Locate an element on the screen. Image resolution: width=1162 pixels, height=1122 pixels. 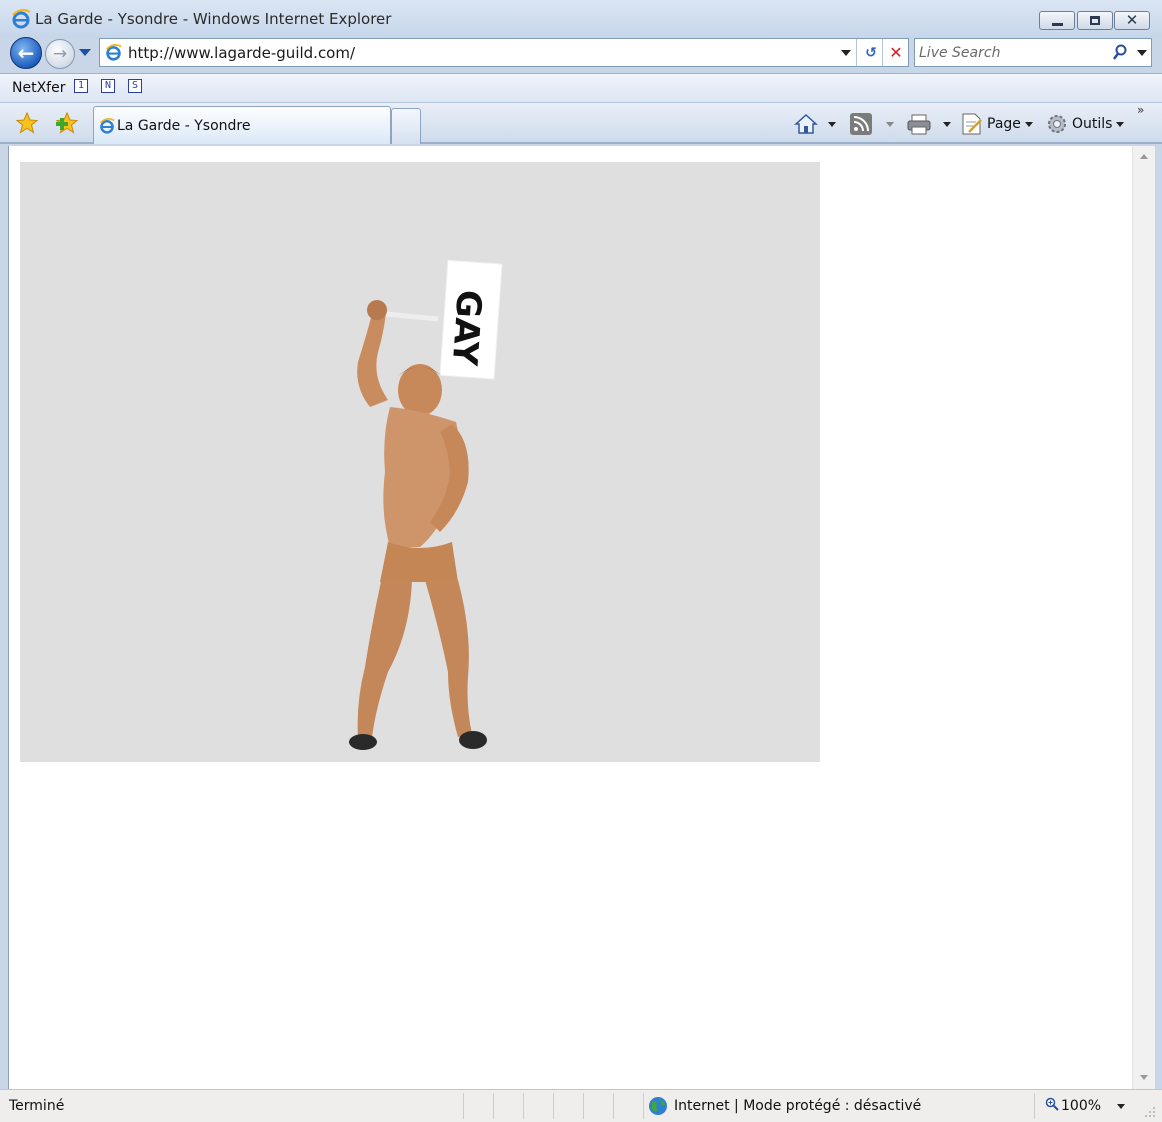
link-button-s: S is located at coordinates (135, 86).